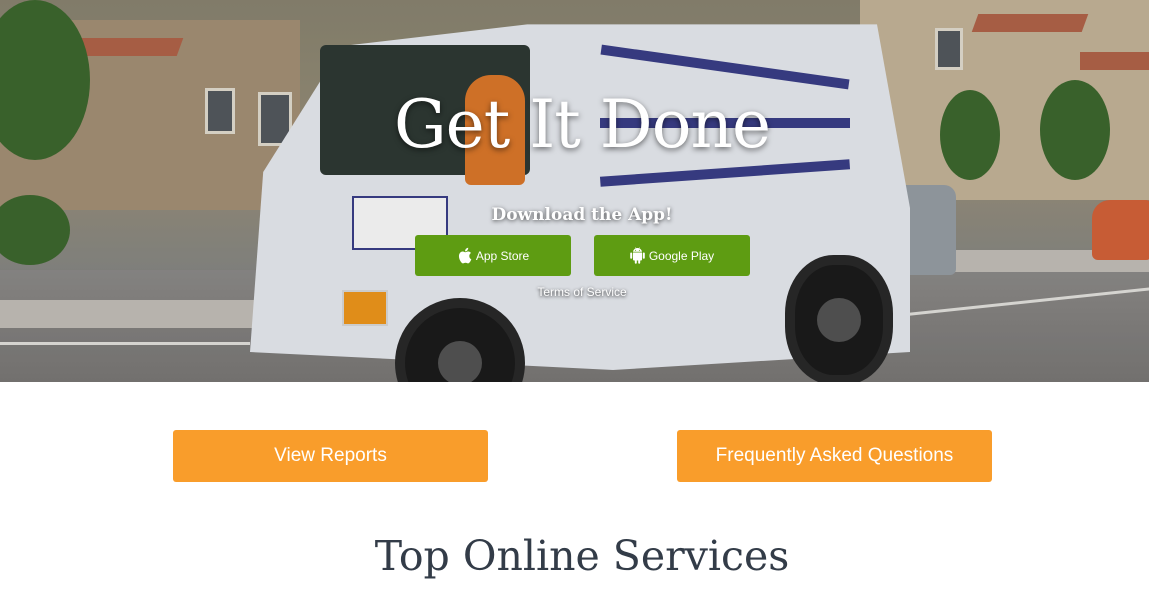 Image resolution: width=1149 pixels, height=612 pixels. Describe the element at coordinates (582, 215) in the screenshot. I see `hero-subtitle: Download the App!` at that location.